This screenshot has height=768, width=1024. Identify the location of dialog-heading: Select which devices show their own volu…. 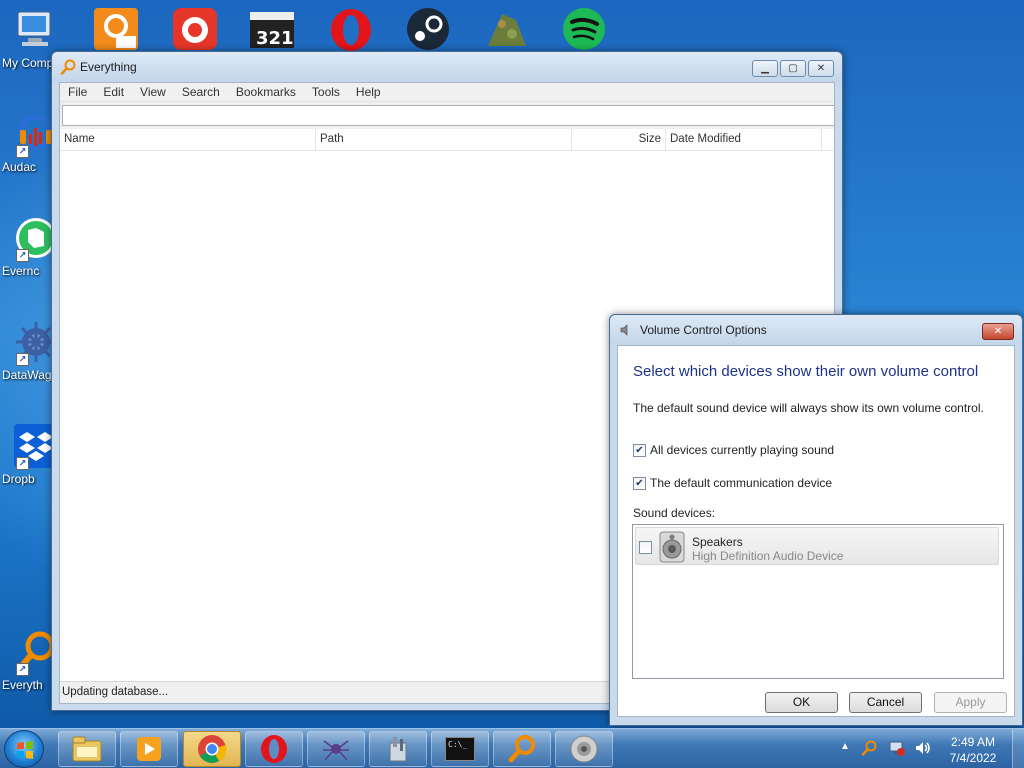
(806, 371).